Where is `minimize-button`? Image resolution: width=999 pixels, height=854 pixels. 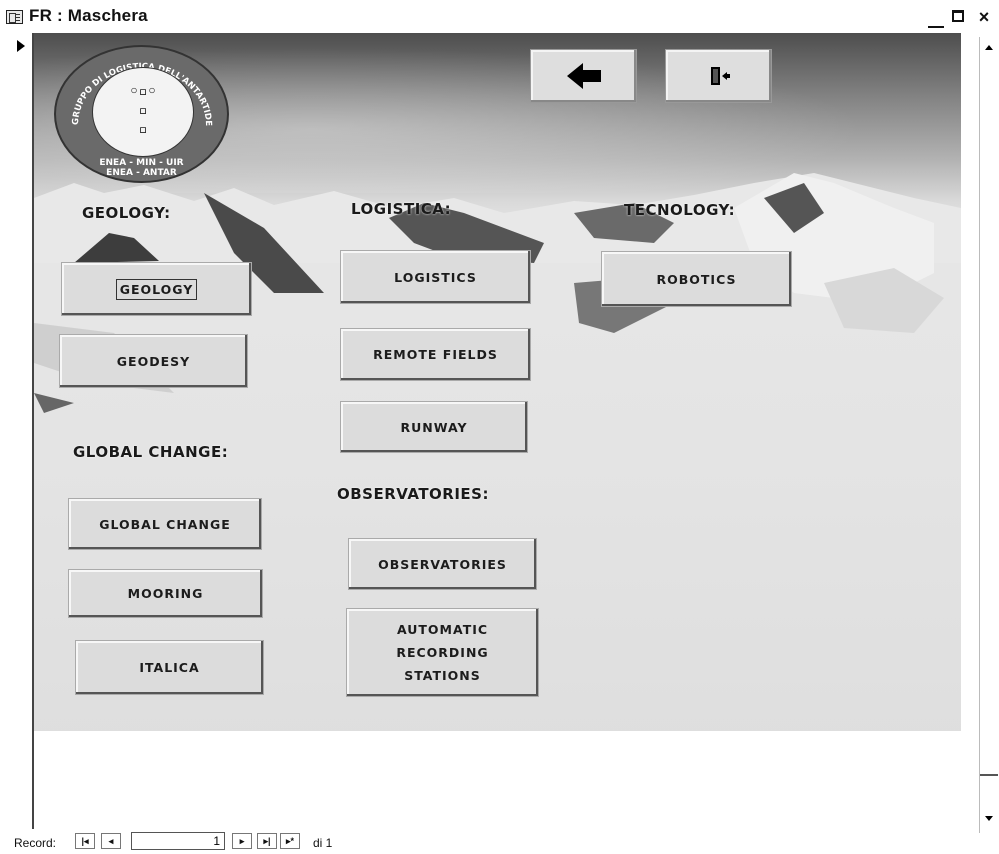 minimize-button is located at coordinates (936, 19).